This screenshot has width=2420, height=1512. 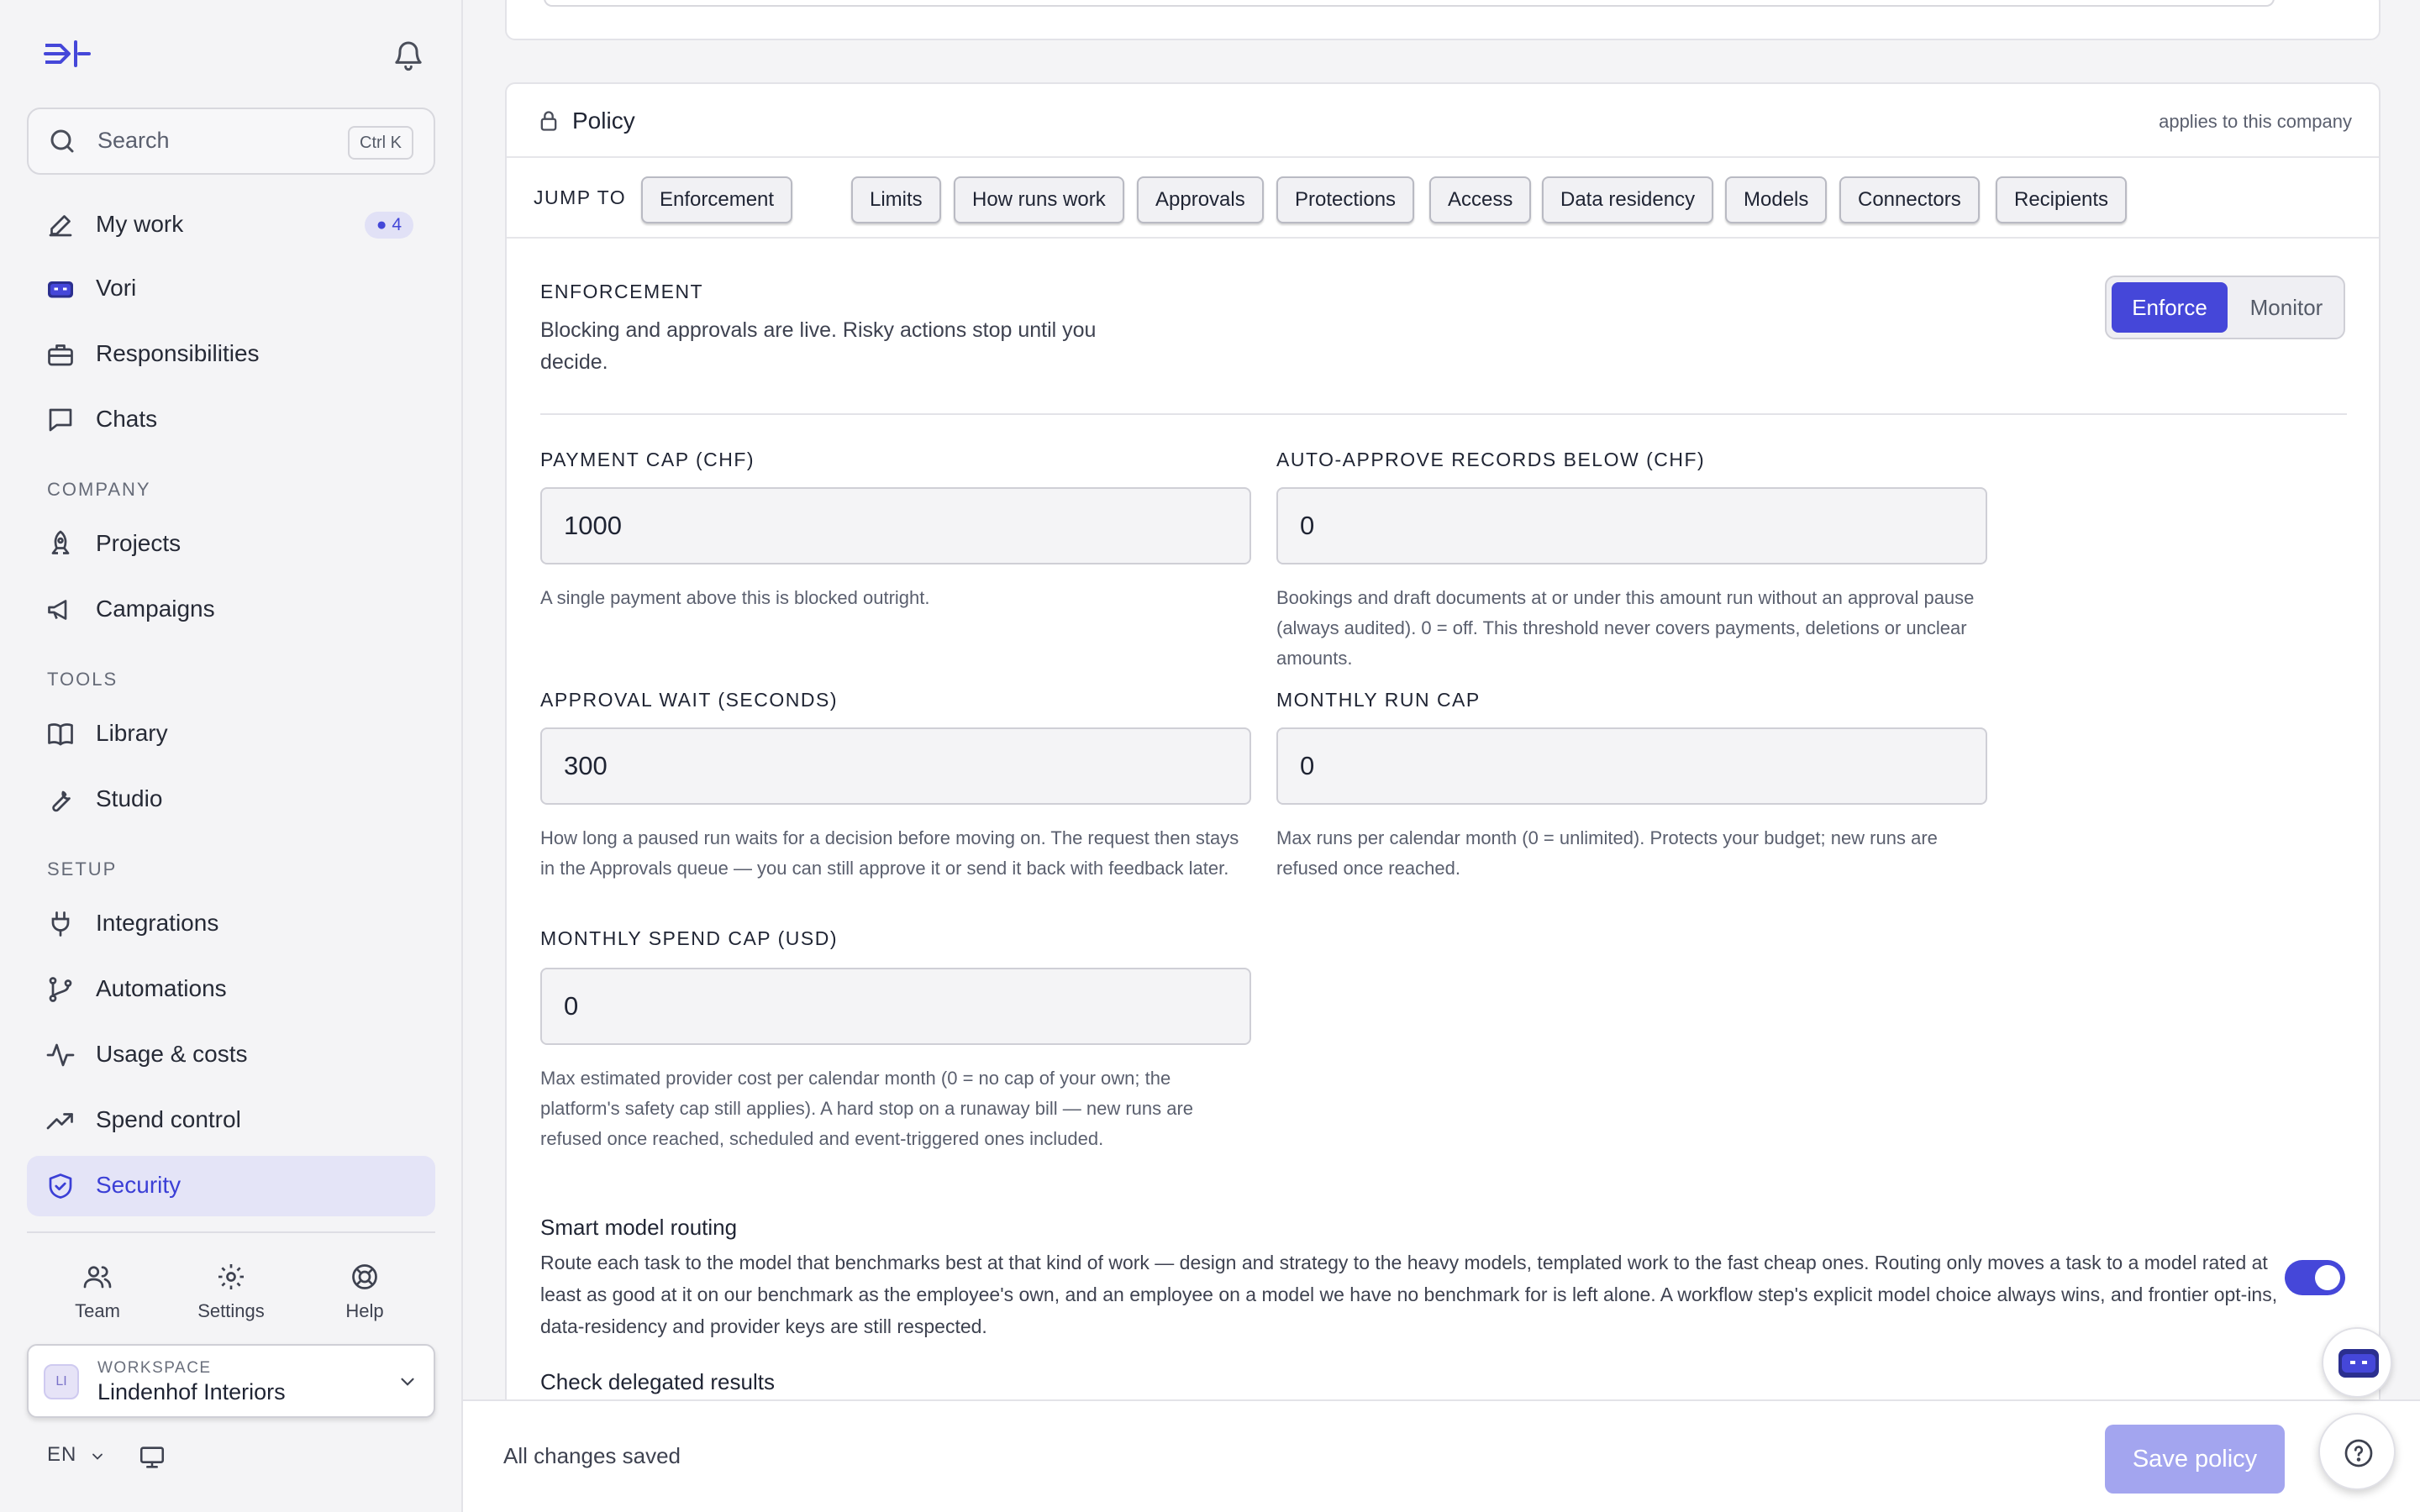 What do you see at coordinates (389, 225) in the screenshot?
I see `count-badge: ● 4` at bounding box center [389, 225].